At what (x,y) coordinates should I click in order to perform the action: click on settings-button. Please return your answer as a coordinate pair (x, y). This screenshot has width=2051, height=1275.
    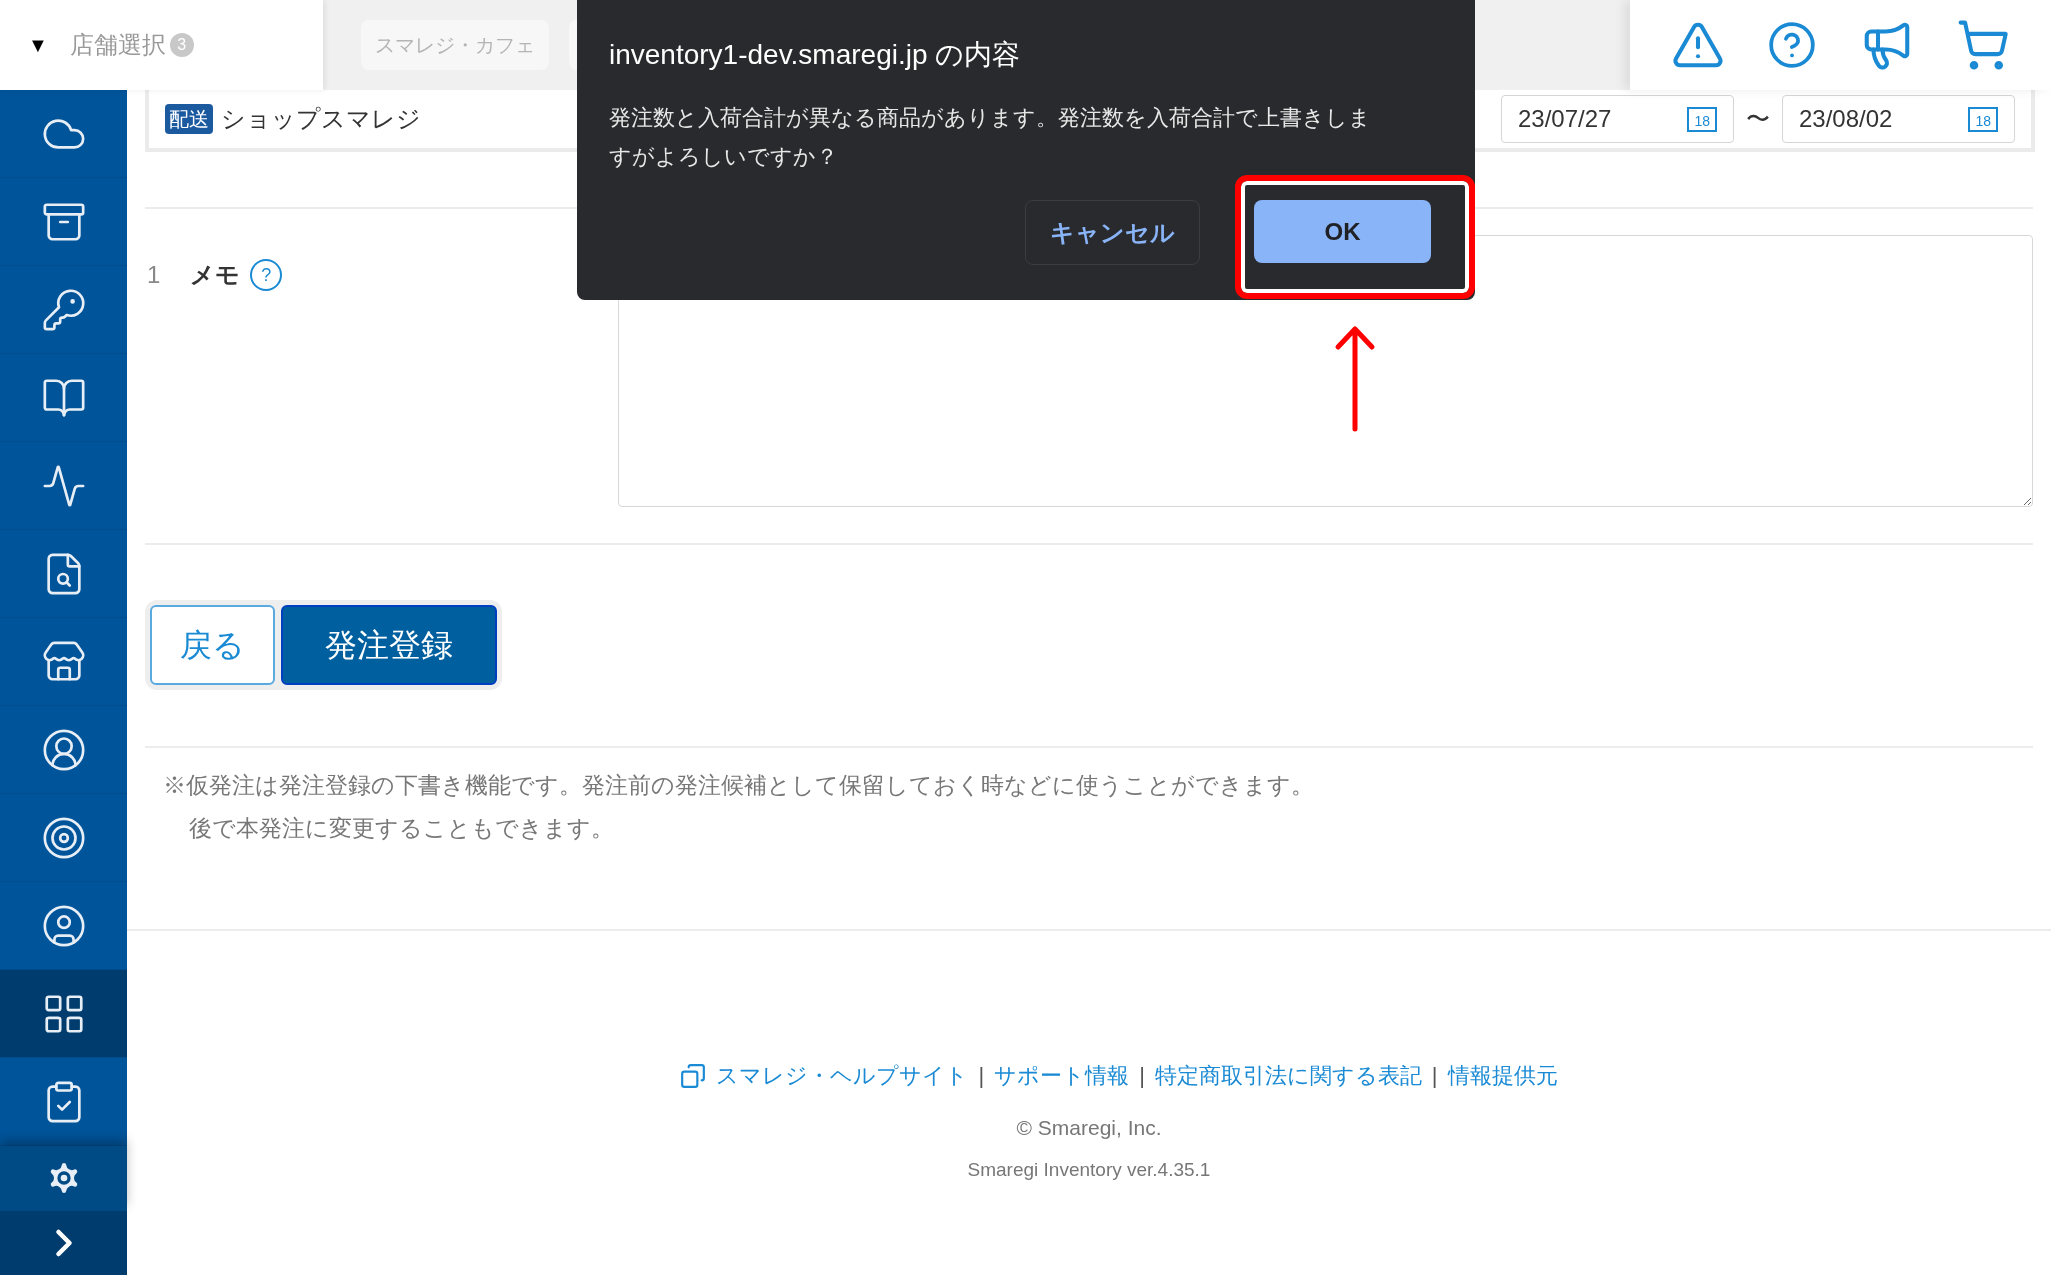
    Looking at the image, I should click on (63, 1178).